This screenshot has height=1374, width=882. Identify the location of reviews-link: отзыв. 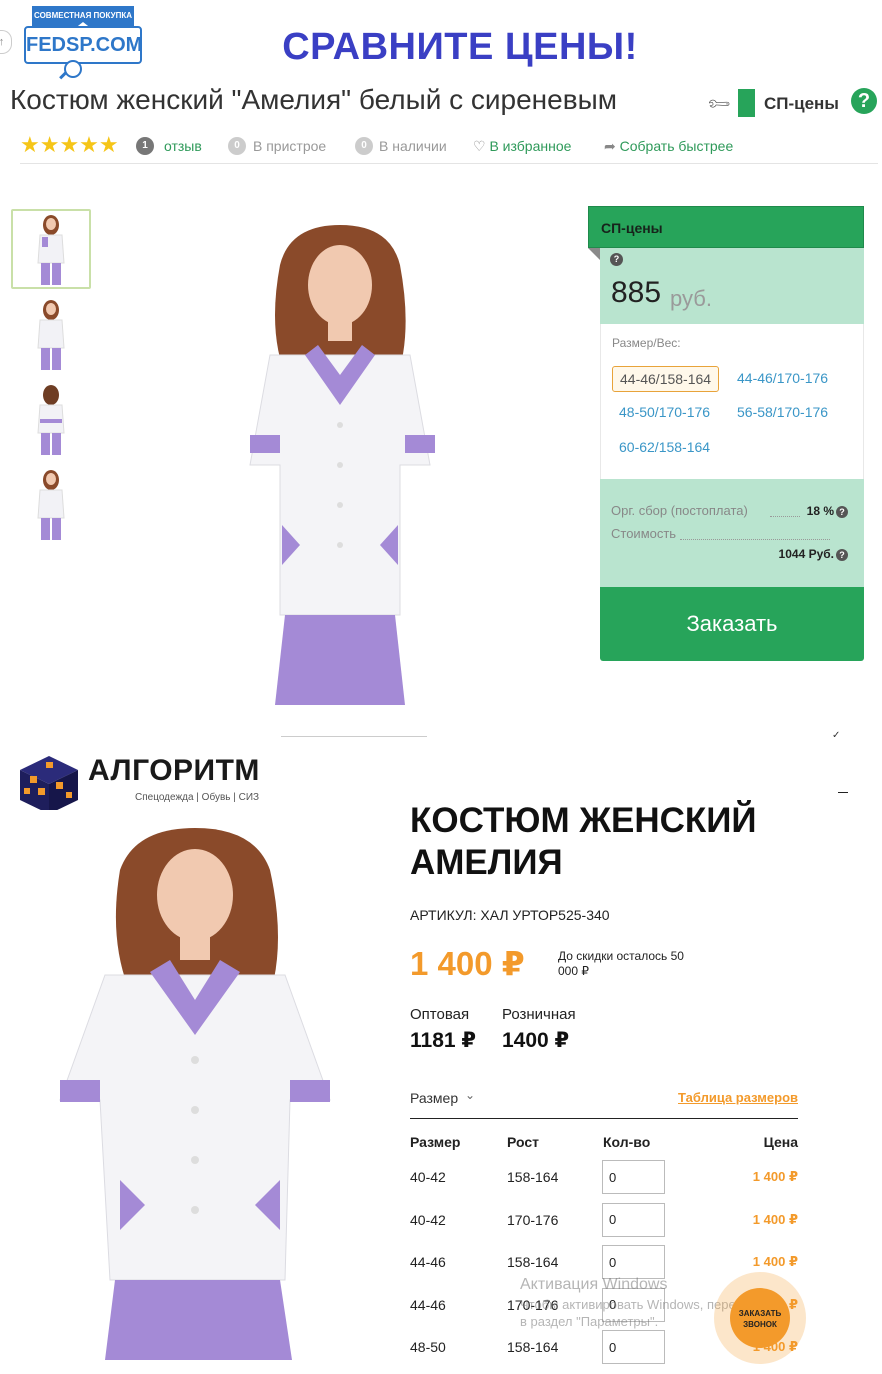
(183, 146).